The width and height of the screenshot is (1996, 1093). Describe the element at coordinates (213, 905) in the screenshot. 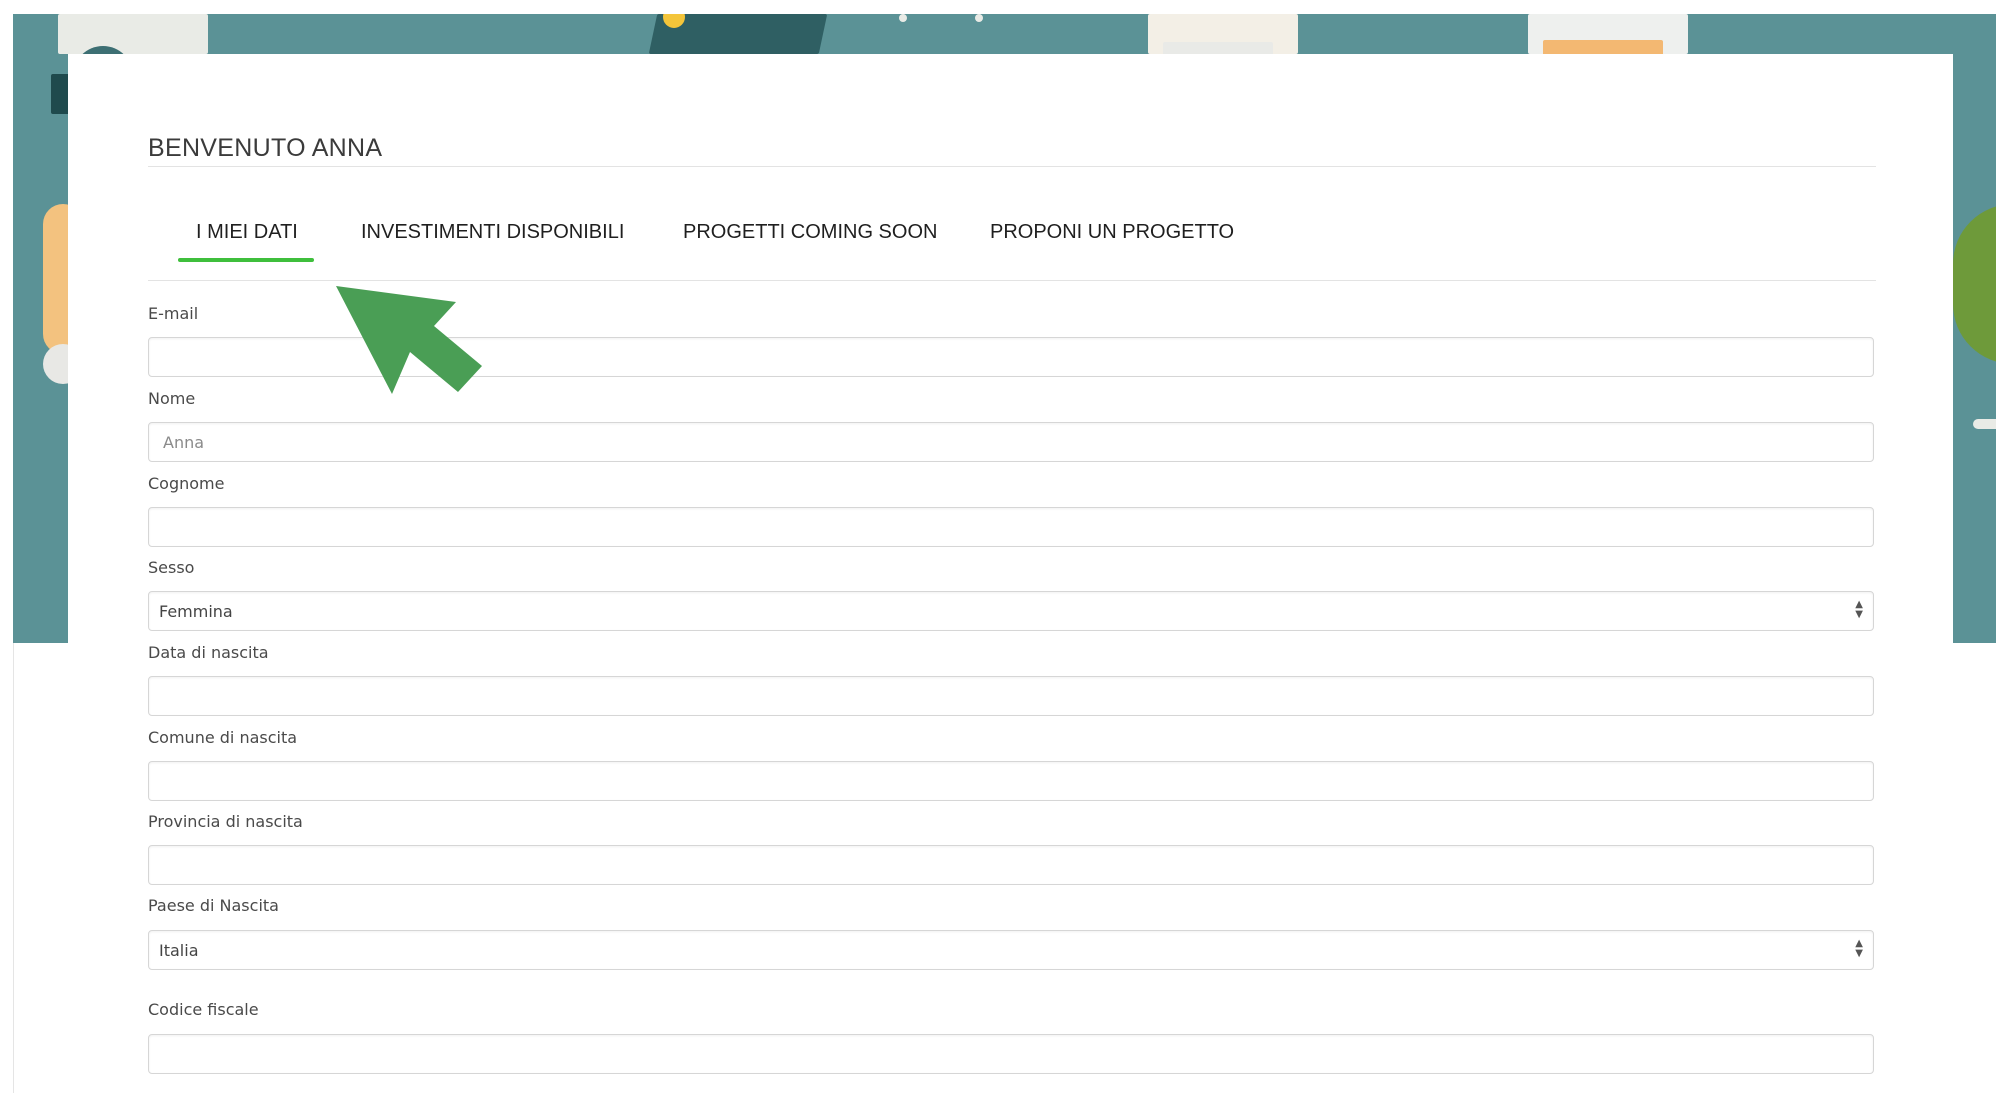

I see `paese-nascita-label: Paese di Nascita` at that location.